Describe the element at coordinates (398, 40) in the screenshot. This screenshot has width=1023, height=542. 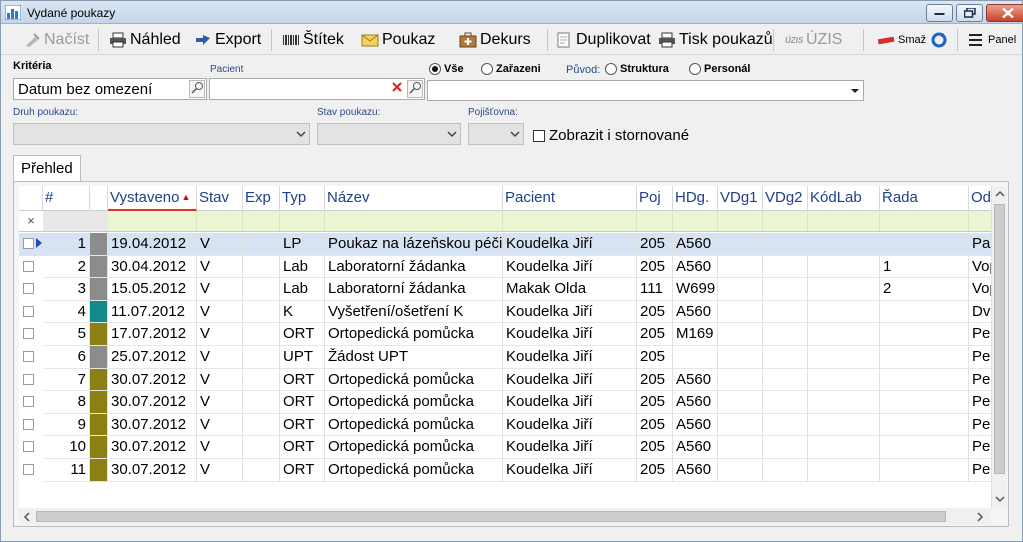
I see `poukaz-button: Poukaz` at that location.